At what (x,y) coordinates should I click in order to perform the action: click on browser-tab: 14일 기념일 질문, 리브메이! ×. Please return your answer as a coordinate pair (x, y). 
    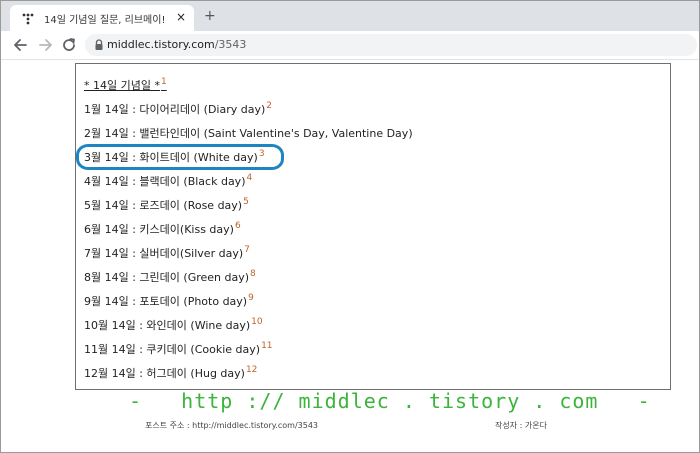
    Looking at the image, I should click on (102, 18).